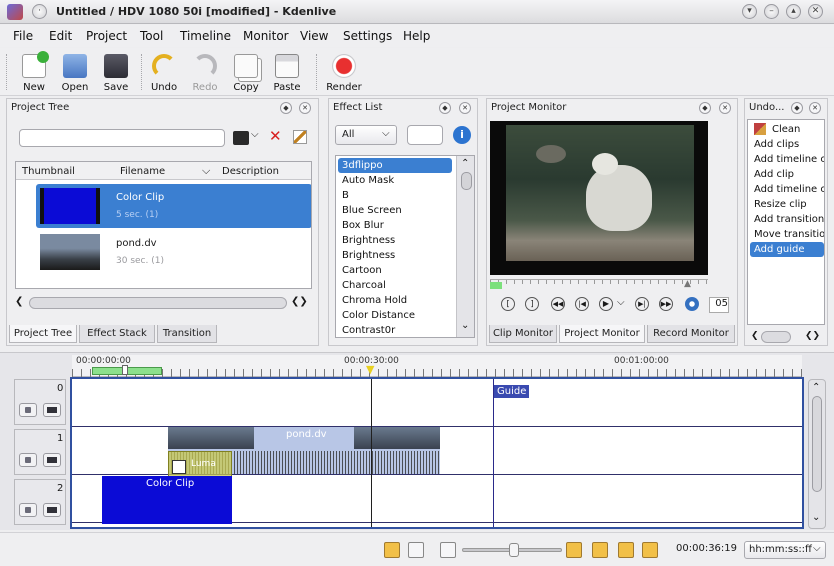 The width and height of the screenshot is (834, 566). Describe the element at coordinates (116, 72) in the screenshot. I see `save-button: Save` at that location.